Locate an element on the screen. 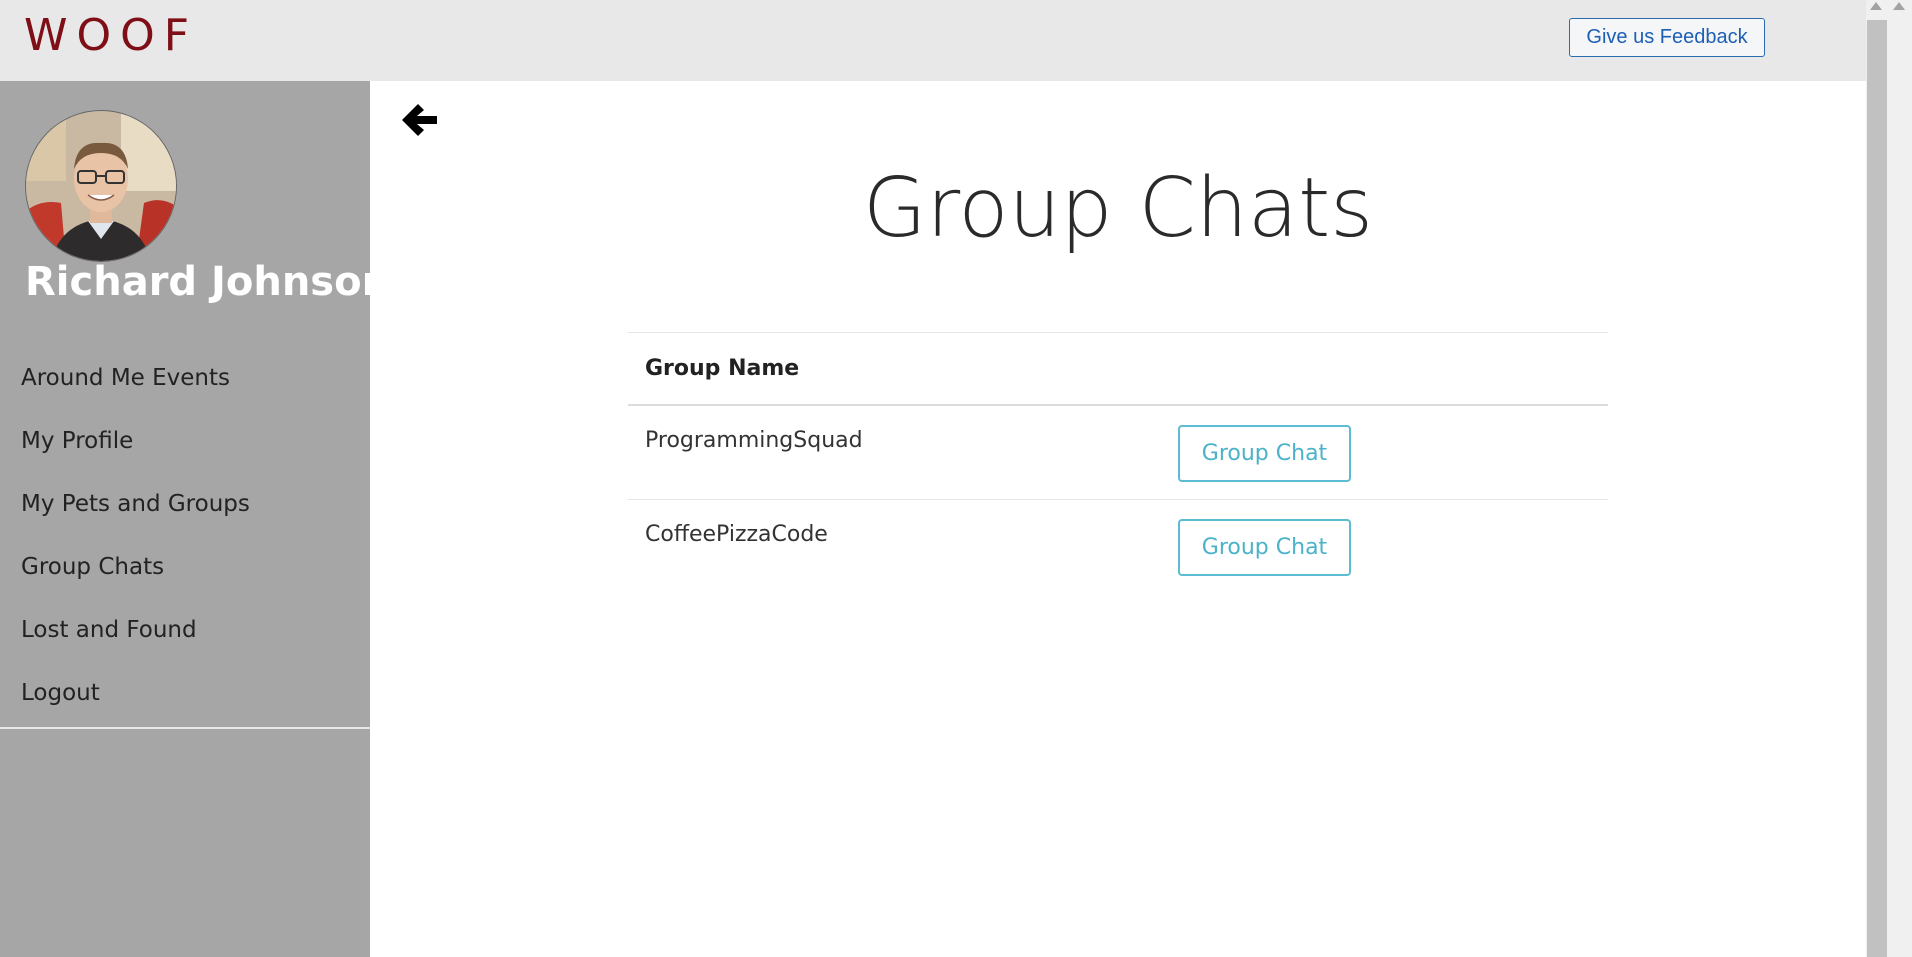  avatar is located at coordinates (101, 186).